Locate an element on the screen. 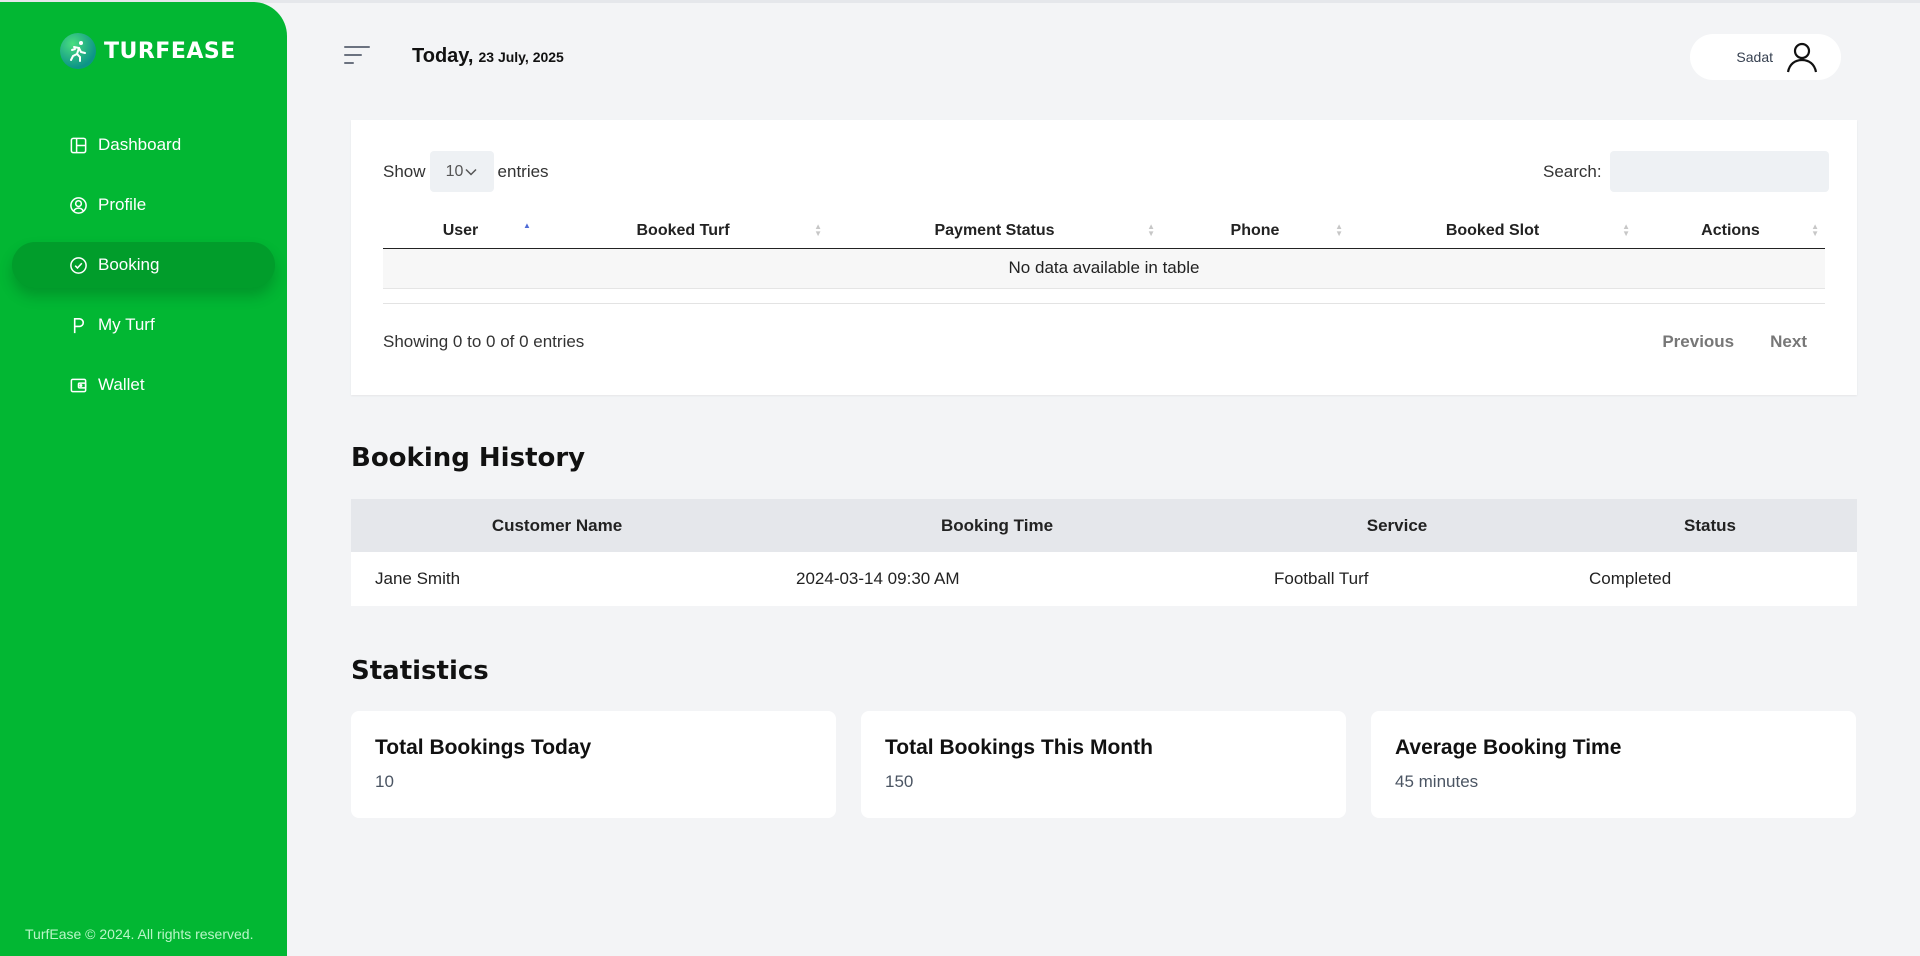  page-length-control: Show 10 entries is located at coordinates (466, 171).